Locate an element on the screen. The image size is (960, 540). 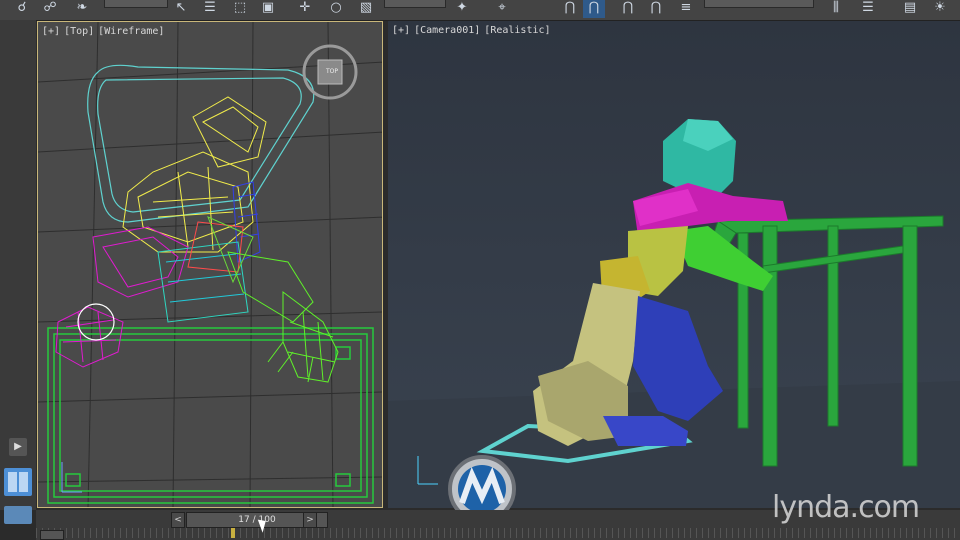
layer-icon: ☰ is located at coordinates (868, 9).